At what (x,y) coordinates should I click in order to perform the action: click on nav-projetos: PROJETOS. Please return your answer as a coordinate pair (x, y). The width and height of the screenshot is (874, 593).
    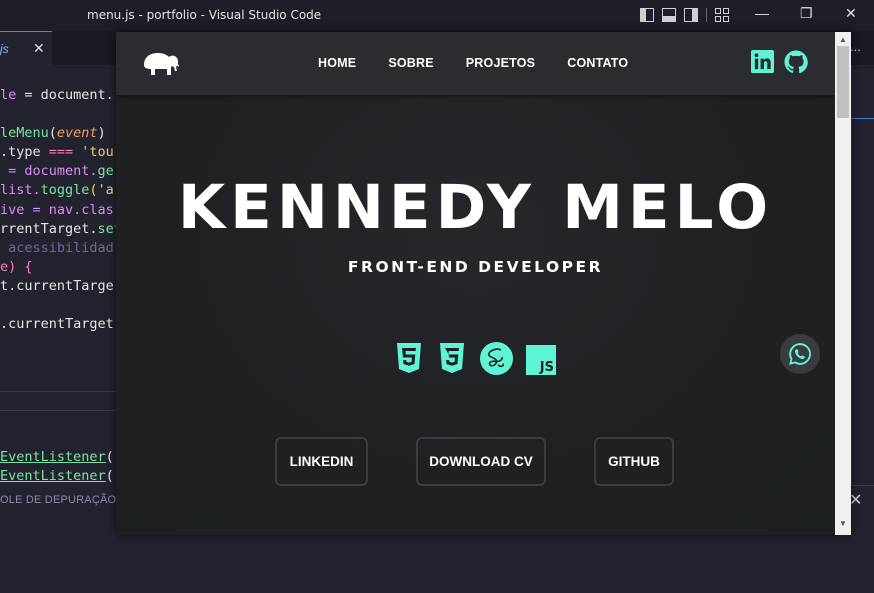
    Looking at the image, I should click on (500, 63).